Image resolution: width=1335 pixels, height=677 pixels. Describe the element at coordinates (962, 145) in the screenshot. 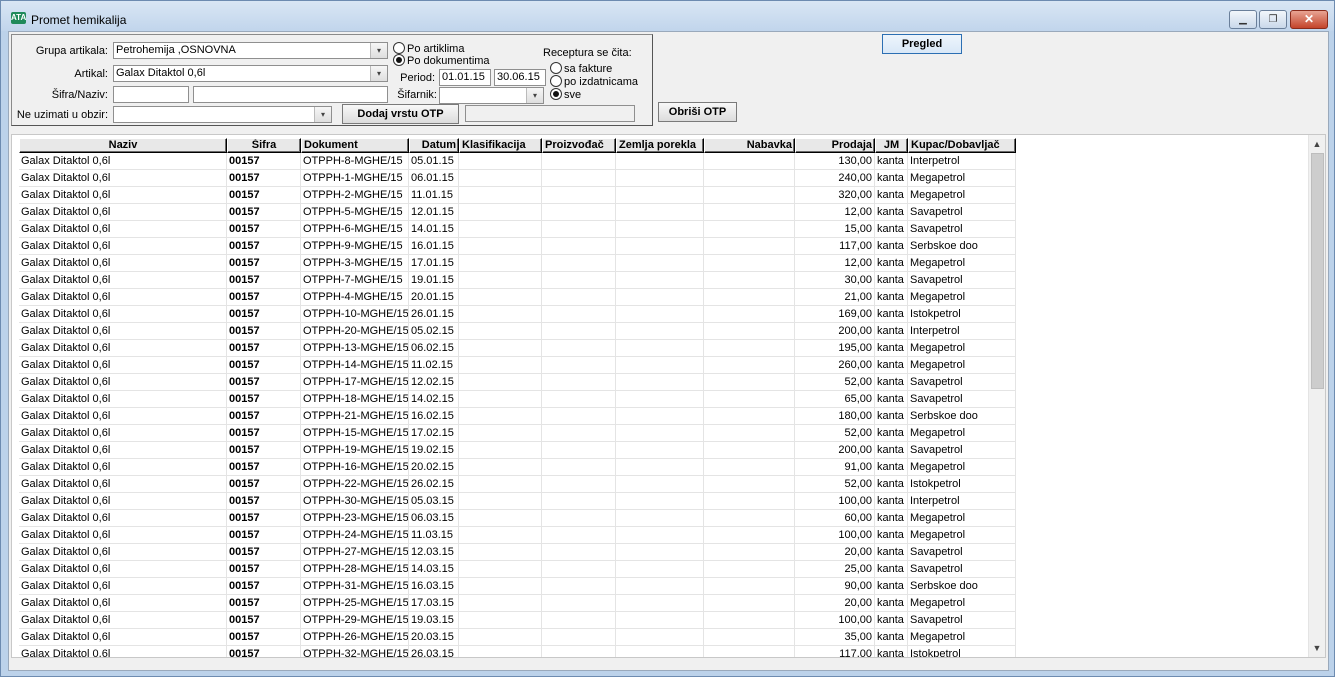

I see `header-kupac-dobavljac: Kupac/Dobavljač` at that location.